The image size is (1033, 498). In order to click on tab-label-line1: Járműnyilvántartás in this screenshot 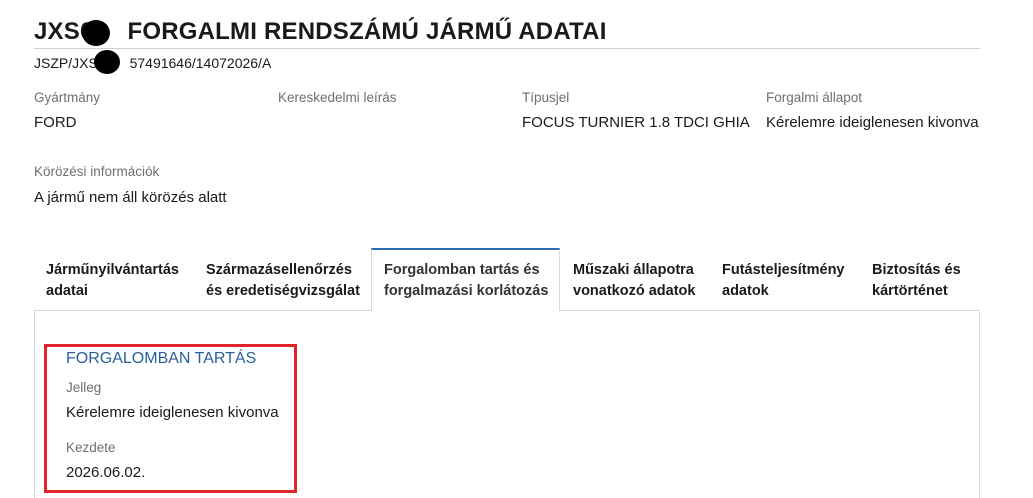, I will do `click(112, 270)`.